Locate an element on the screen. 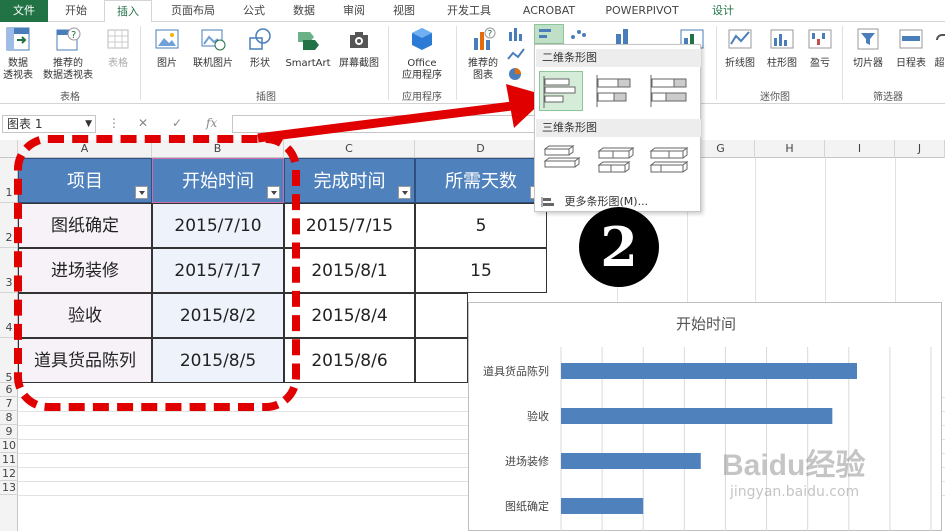  3d-percent-stacked-bar-option is located at coordinates (669, 161).